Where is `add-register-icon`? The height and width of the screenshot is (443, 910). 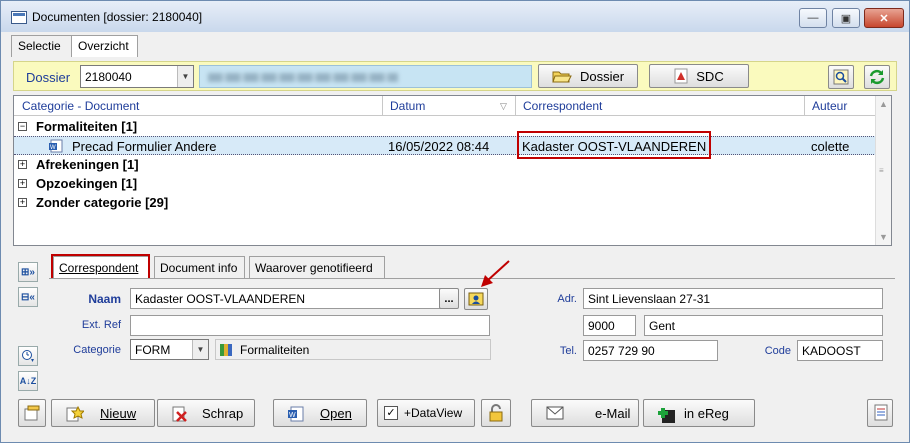 add-register-icon is located at coordinates (666, 415).